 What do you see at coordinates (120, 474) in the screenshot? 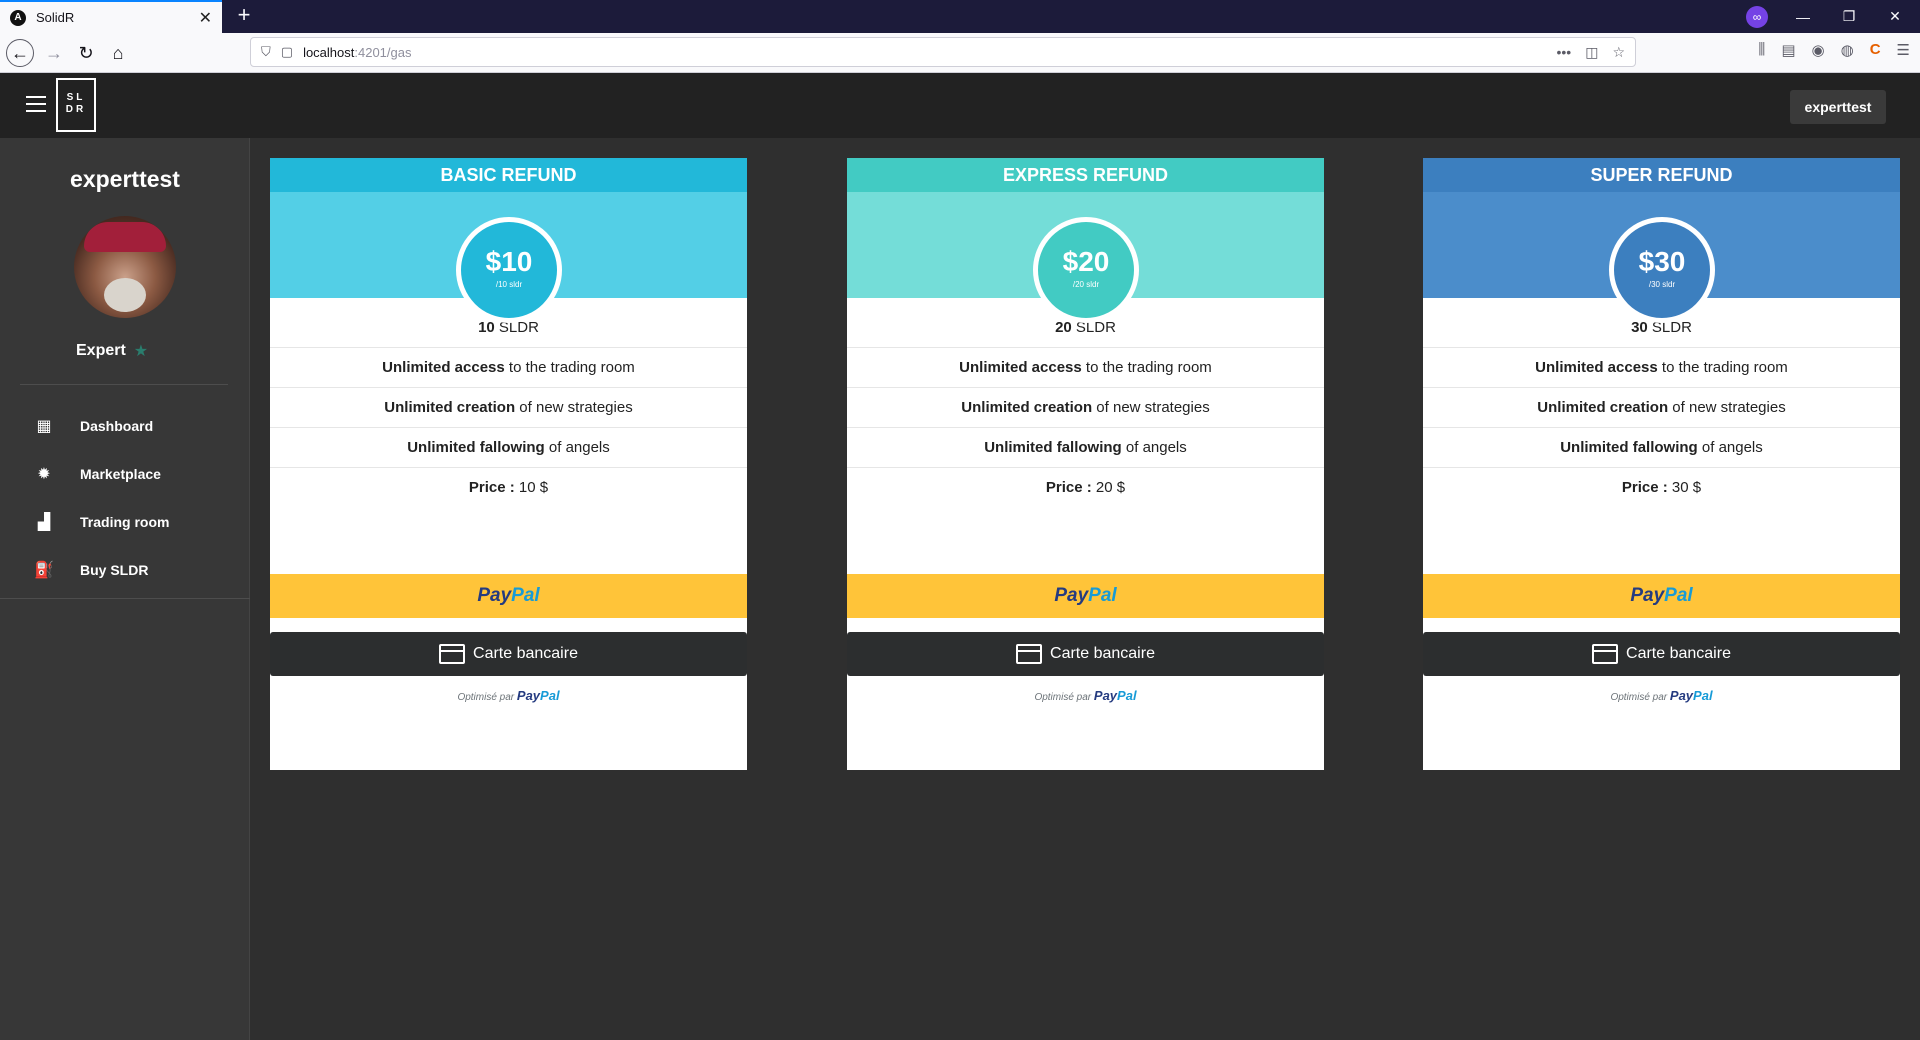
I see `sidebar-item-label: Marketplace` at bounding box center [120, 474].